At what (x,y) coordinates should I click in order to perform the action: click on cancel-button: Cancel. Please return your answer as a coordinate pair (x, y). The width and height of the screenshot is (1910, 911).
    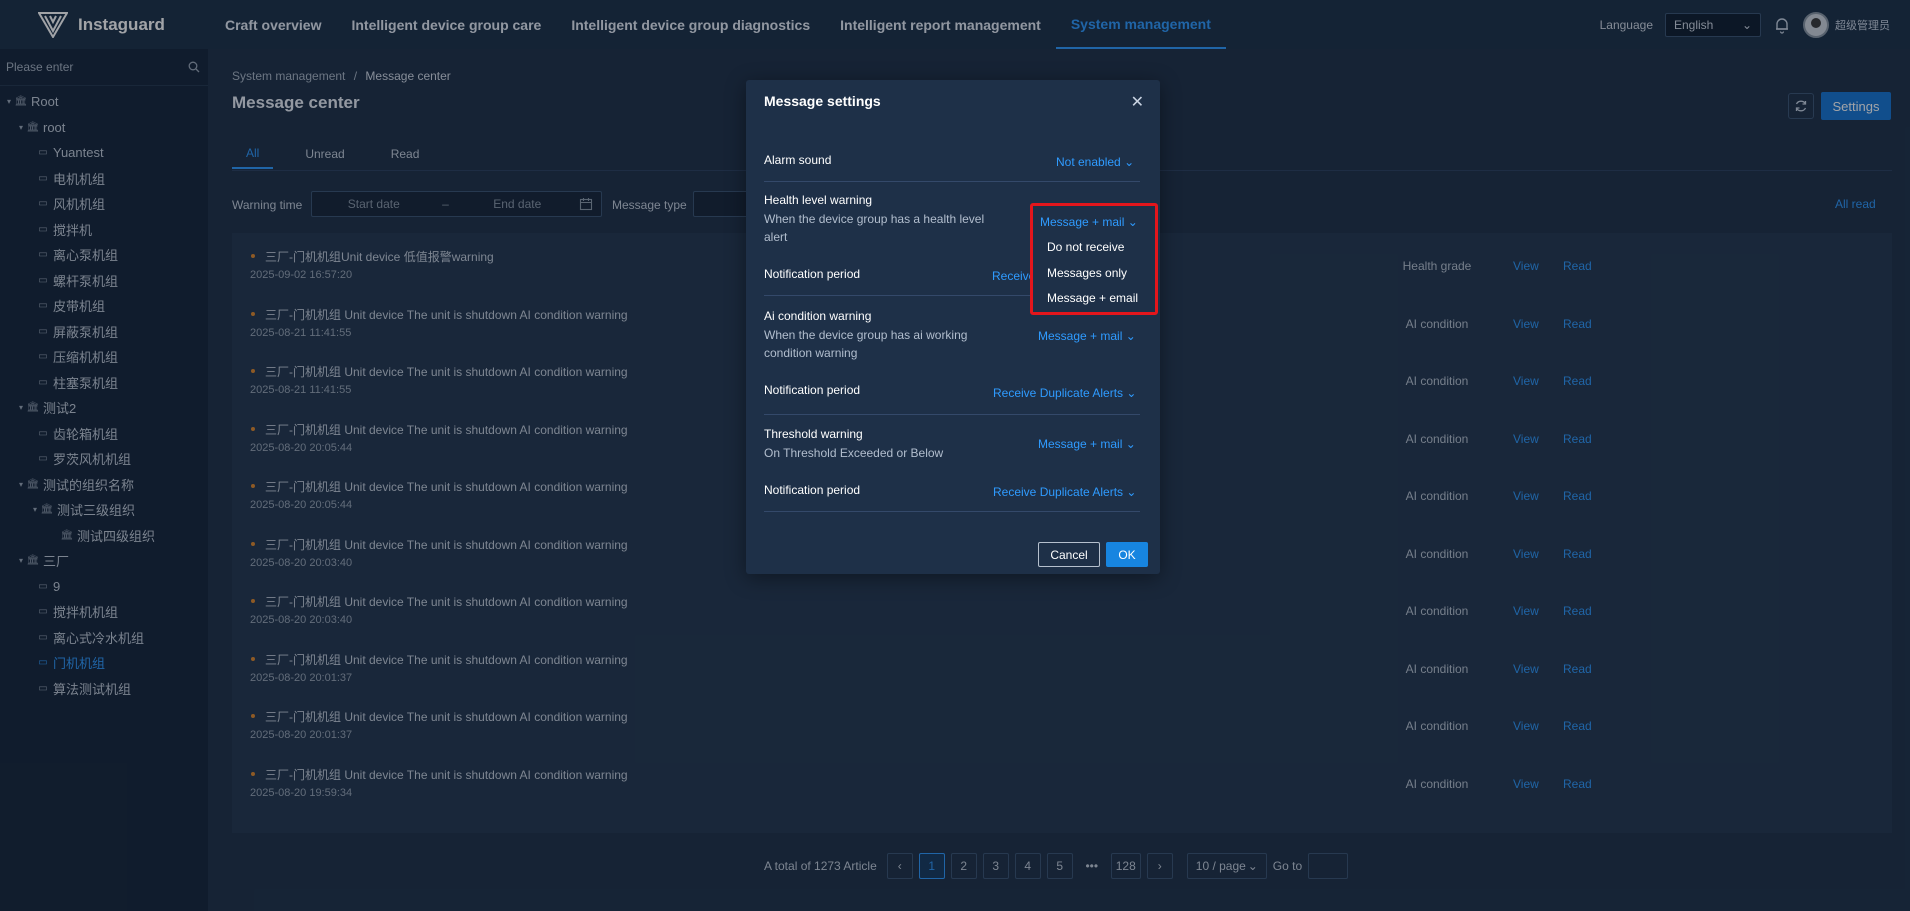
    Looking at the image, I should click on (1069, 554).